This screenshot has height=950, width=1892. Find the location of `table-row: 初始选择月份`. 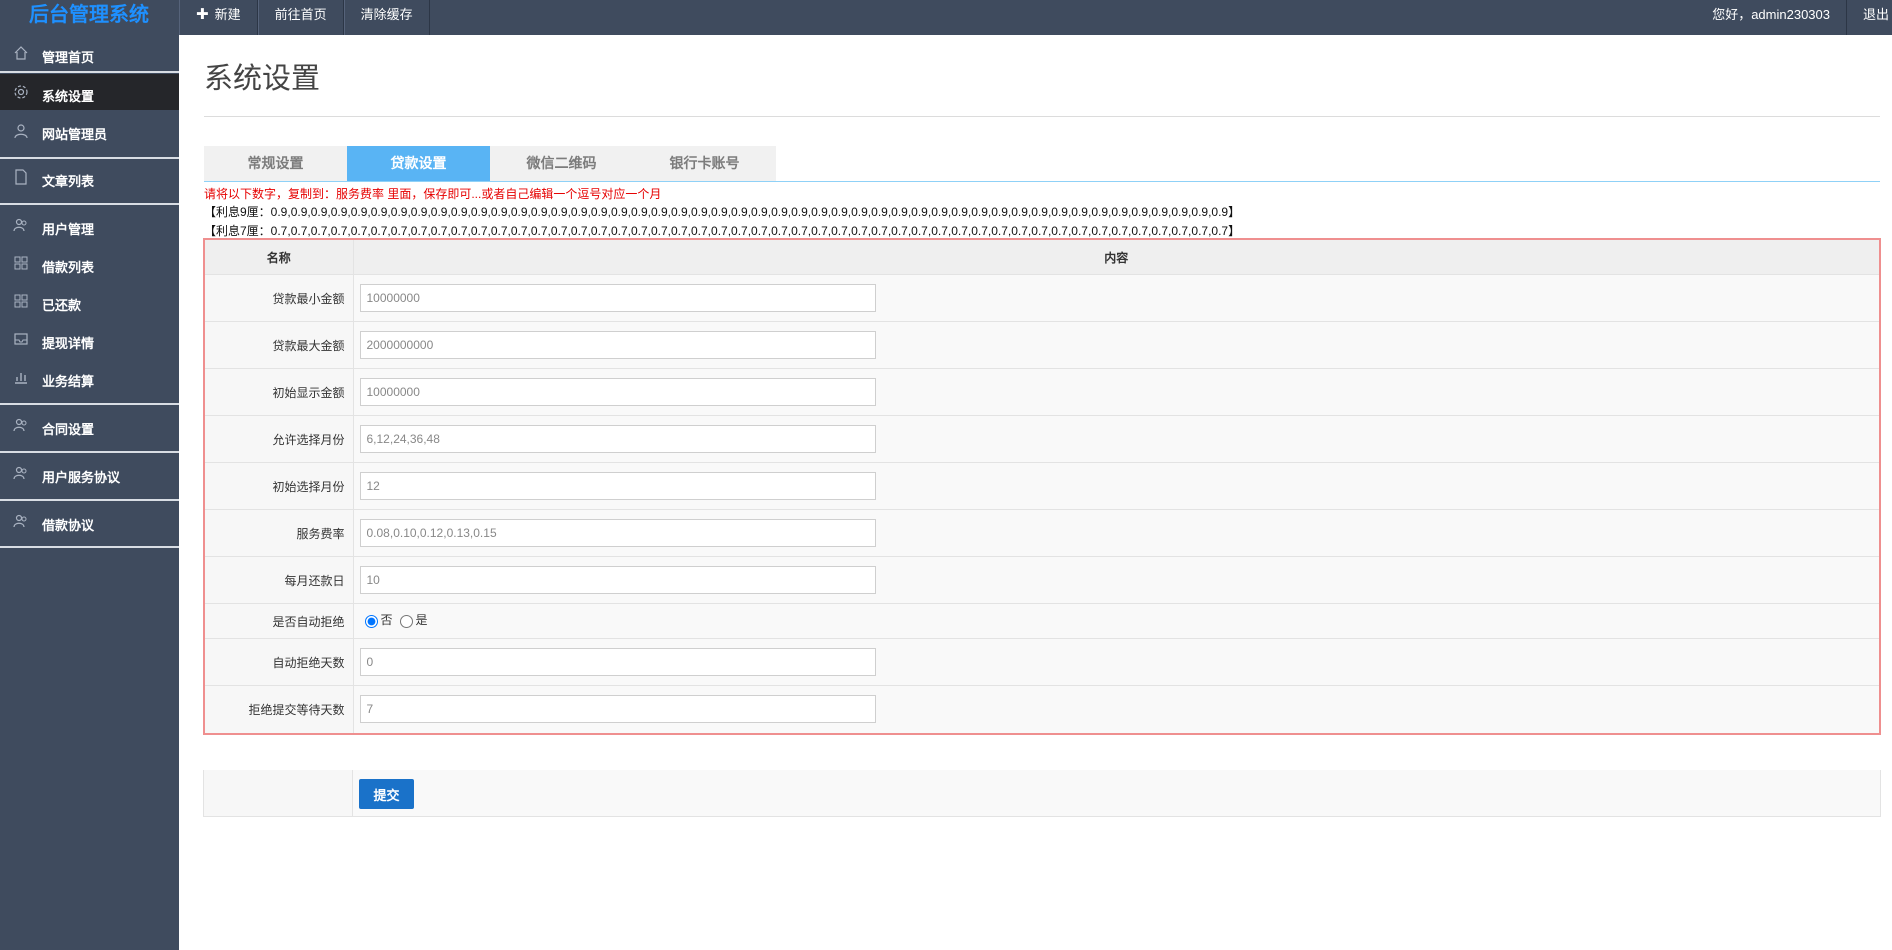

table-row: 初始选择月份 is located at coordinates (1042, 486).